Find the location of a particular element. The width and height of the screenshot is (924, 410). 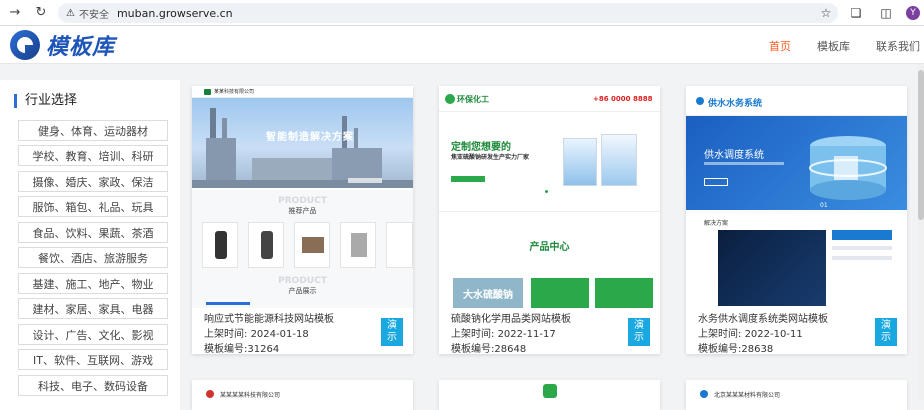

card-id: 模板编号:28648 is located at coordinates (511, 348).